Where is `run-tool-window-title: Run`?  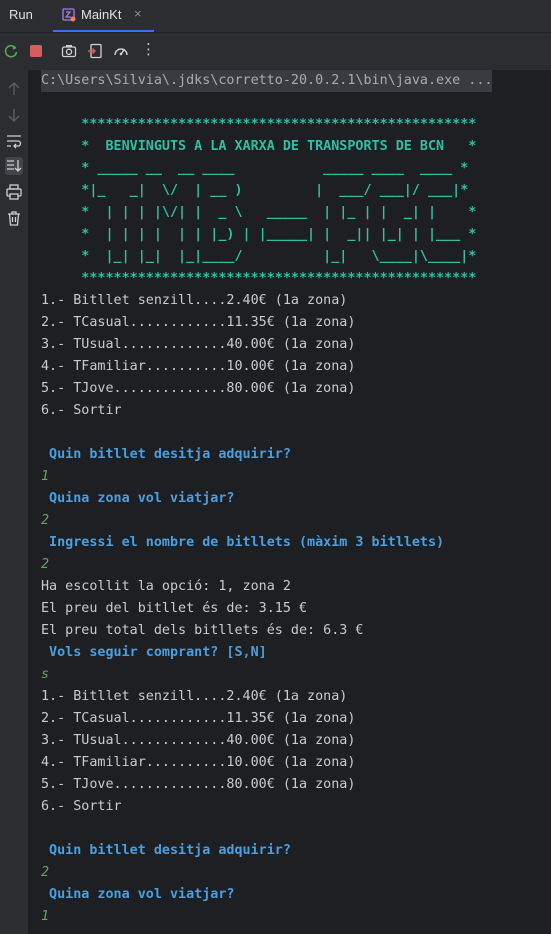
run-tool-window-title: Run is located at coordinates (21, 14).